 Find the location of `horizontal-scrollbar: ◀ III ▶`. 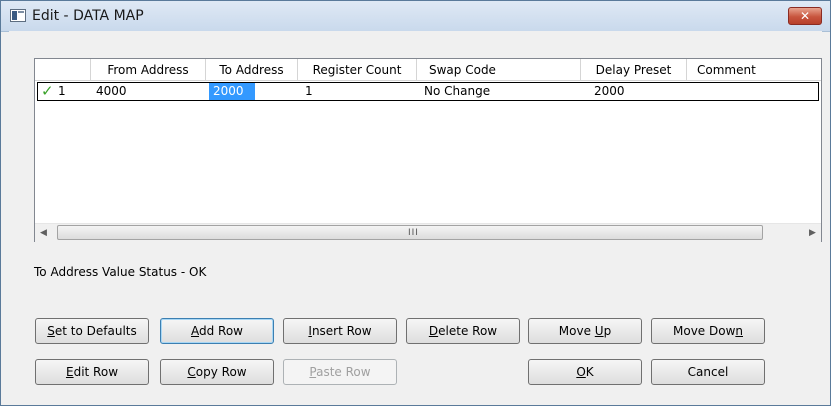

horizontal-scrollbar: ◀ III ▶ is located at coordinates (428, 232).